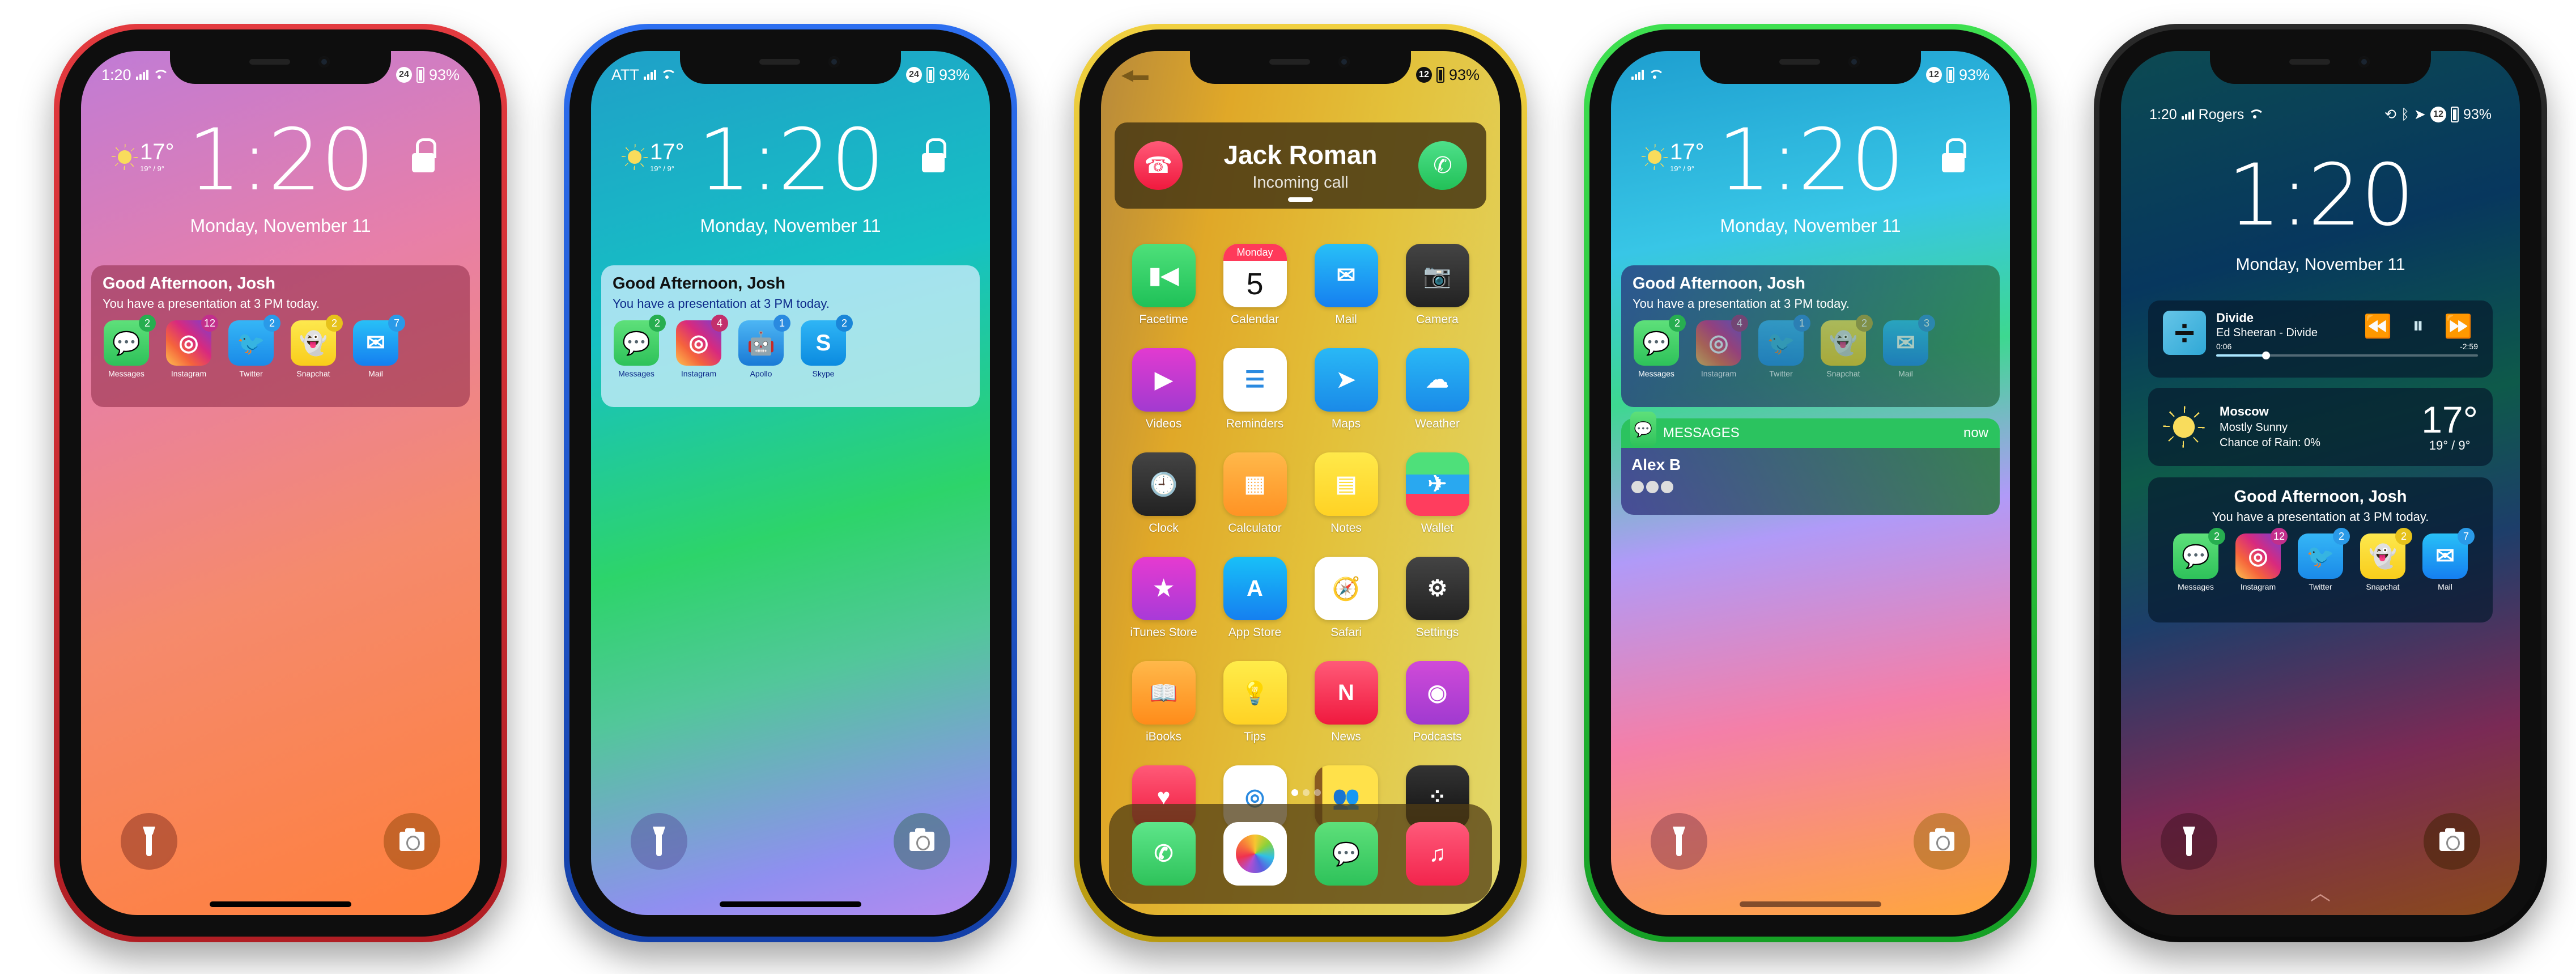 This screenshot has width=2576, height=974. What do you see at coordinates (826, 346) in the screenshot?
I see `app-skype: S 2 Skype` at bounding box center [826, 346].